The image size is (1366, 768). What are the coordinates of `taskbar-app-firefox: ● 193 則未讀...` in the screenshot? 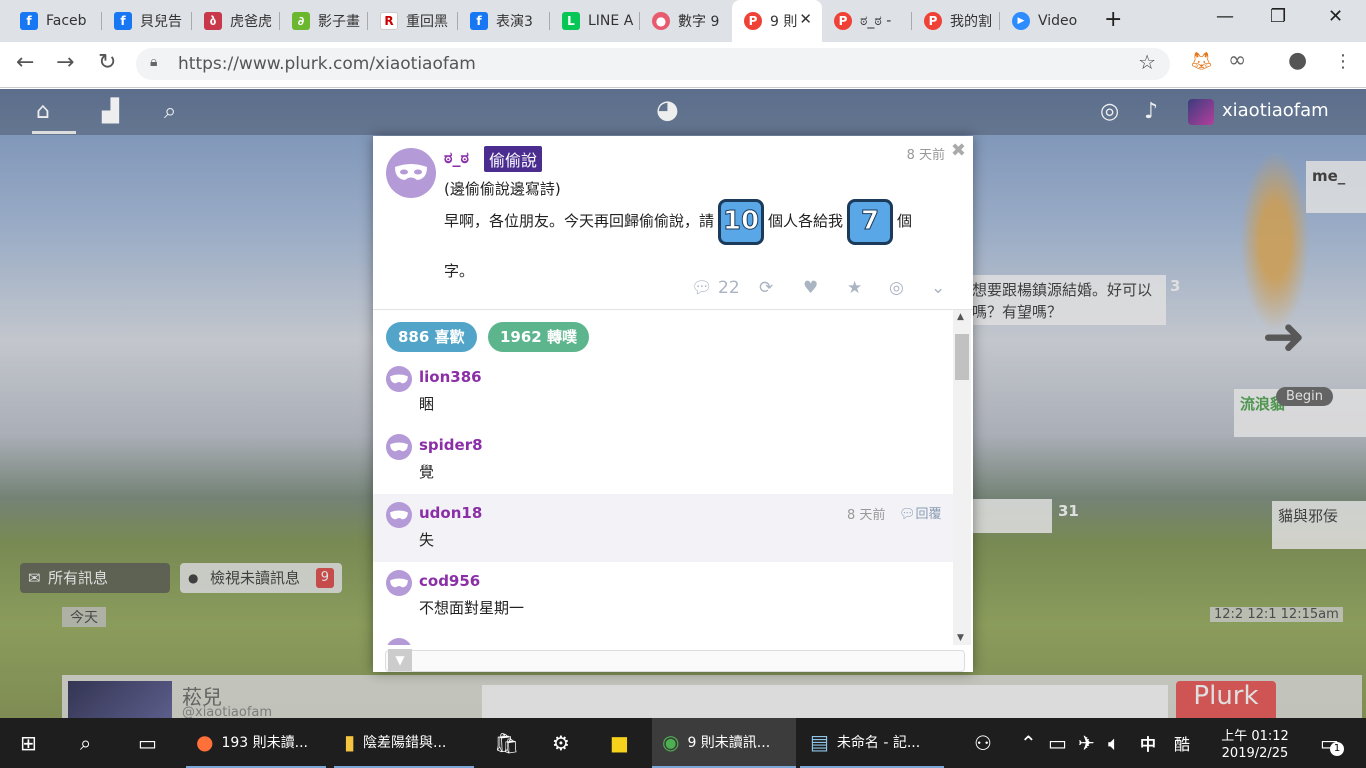 It's located at (256, 743).